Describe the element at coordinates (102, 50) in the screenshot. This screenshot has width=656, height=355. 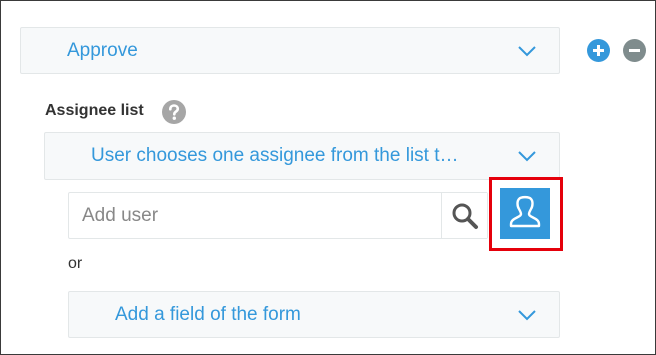
I see `action-select-value: Approve` at that location.